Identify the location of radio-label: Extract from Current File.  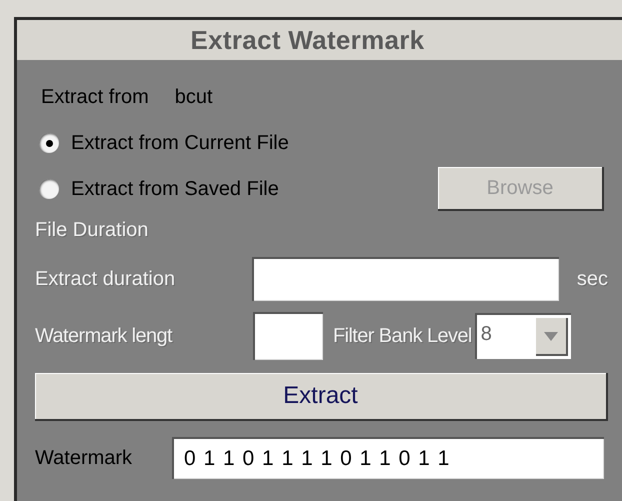
(180, 143).